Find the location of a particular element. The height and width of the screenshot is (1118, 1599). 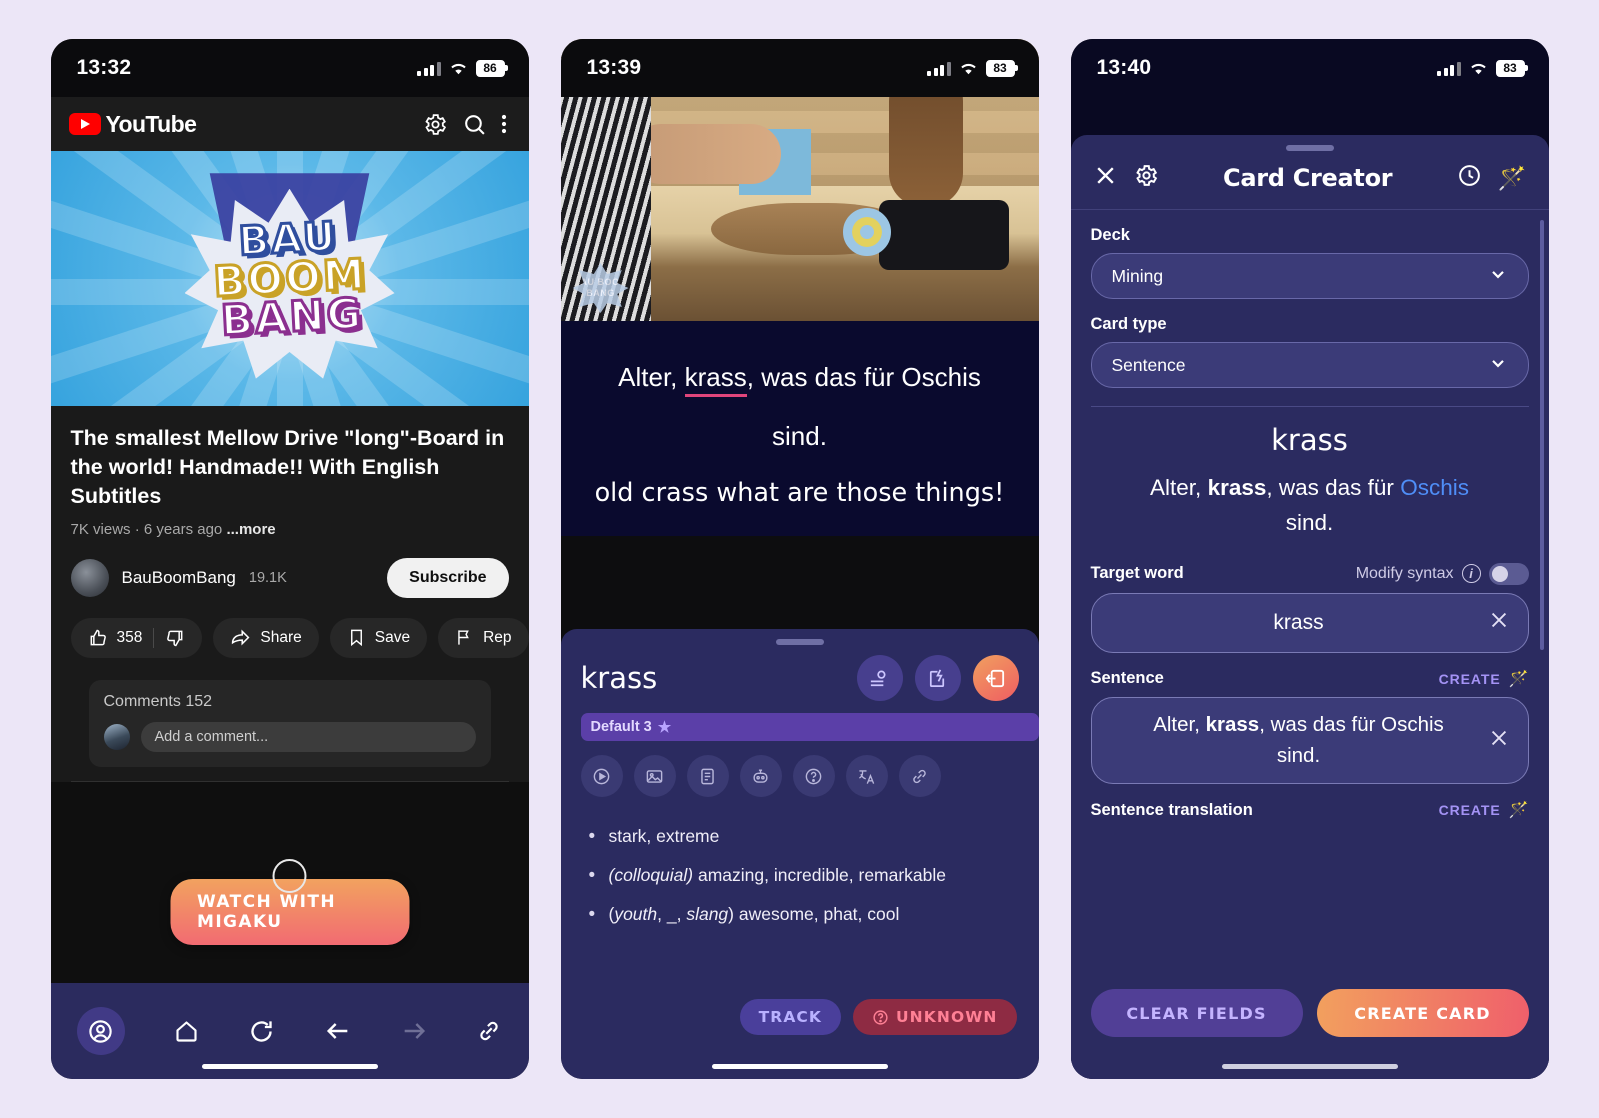

forward-arrow-icon is located at coordinates (414, 1031).